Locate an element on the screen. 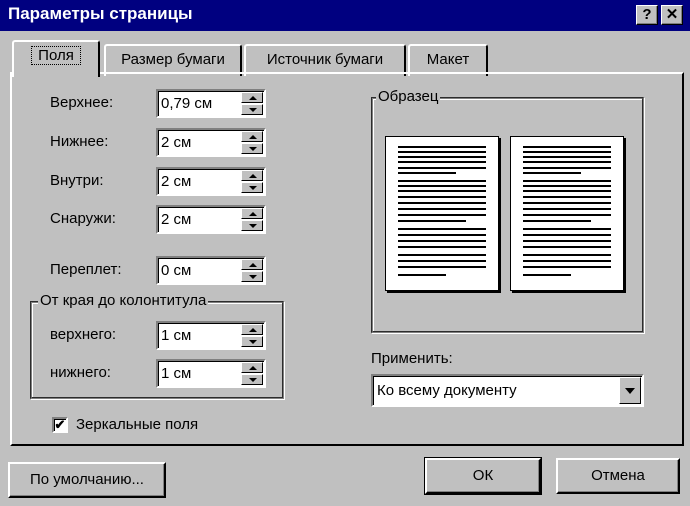  gutter-label: Переплет: is located at coordinates (86, 269).